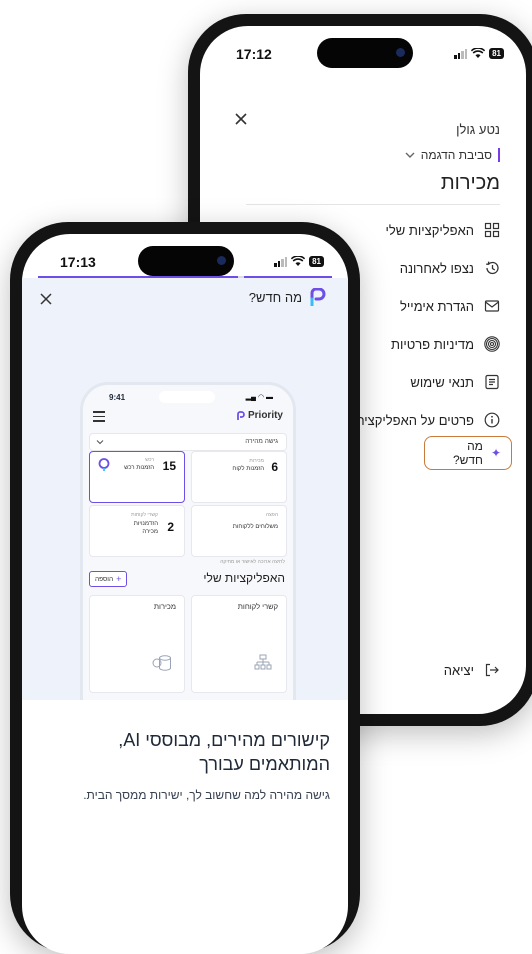 The image size is (532, 954). What do you see at coordinates (458, 670) in the screenshot?
I see `logout-label: יציאה` at bounding box center [458, 670].